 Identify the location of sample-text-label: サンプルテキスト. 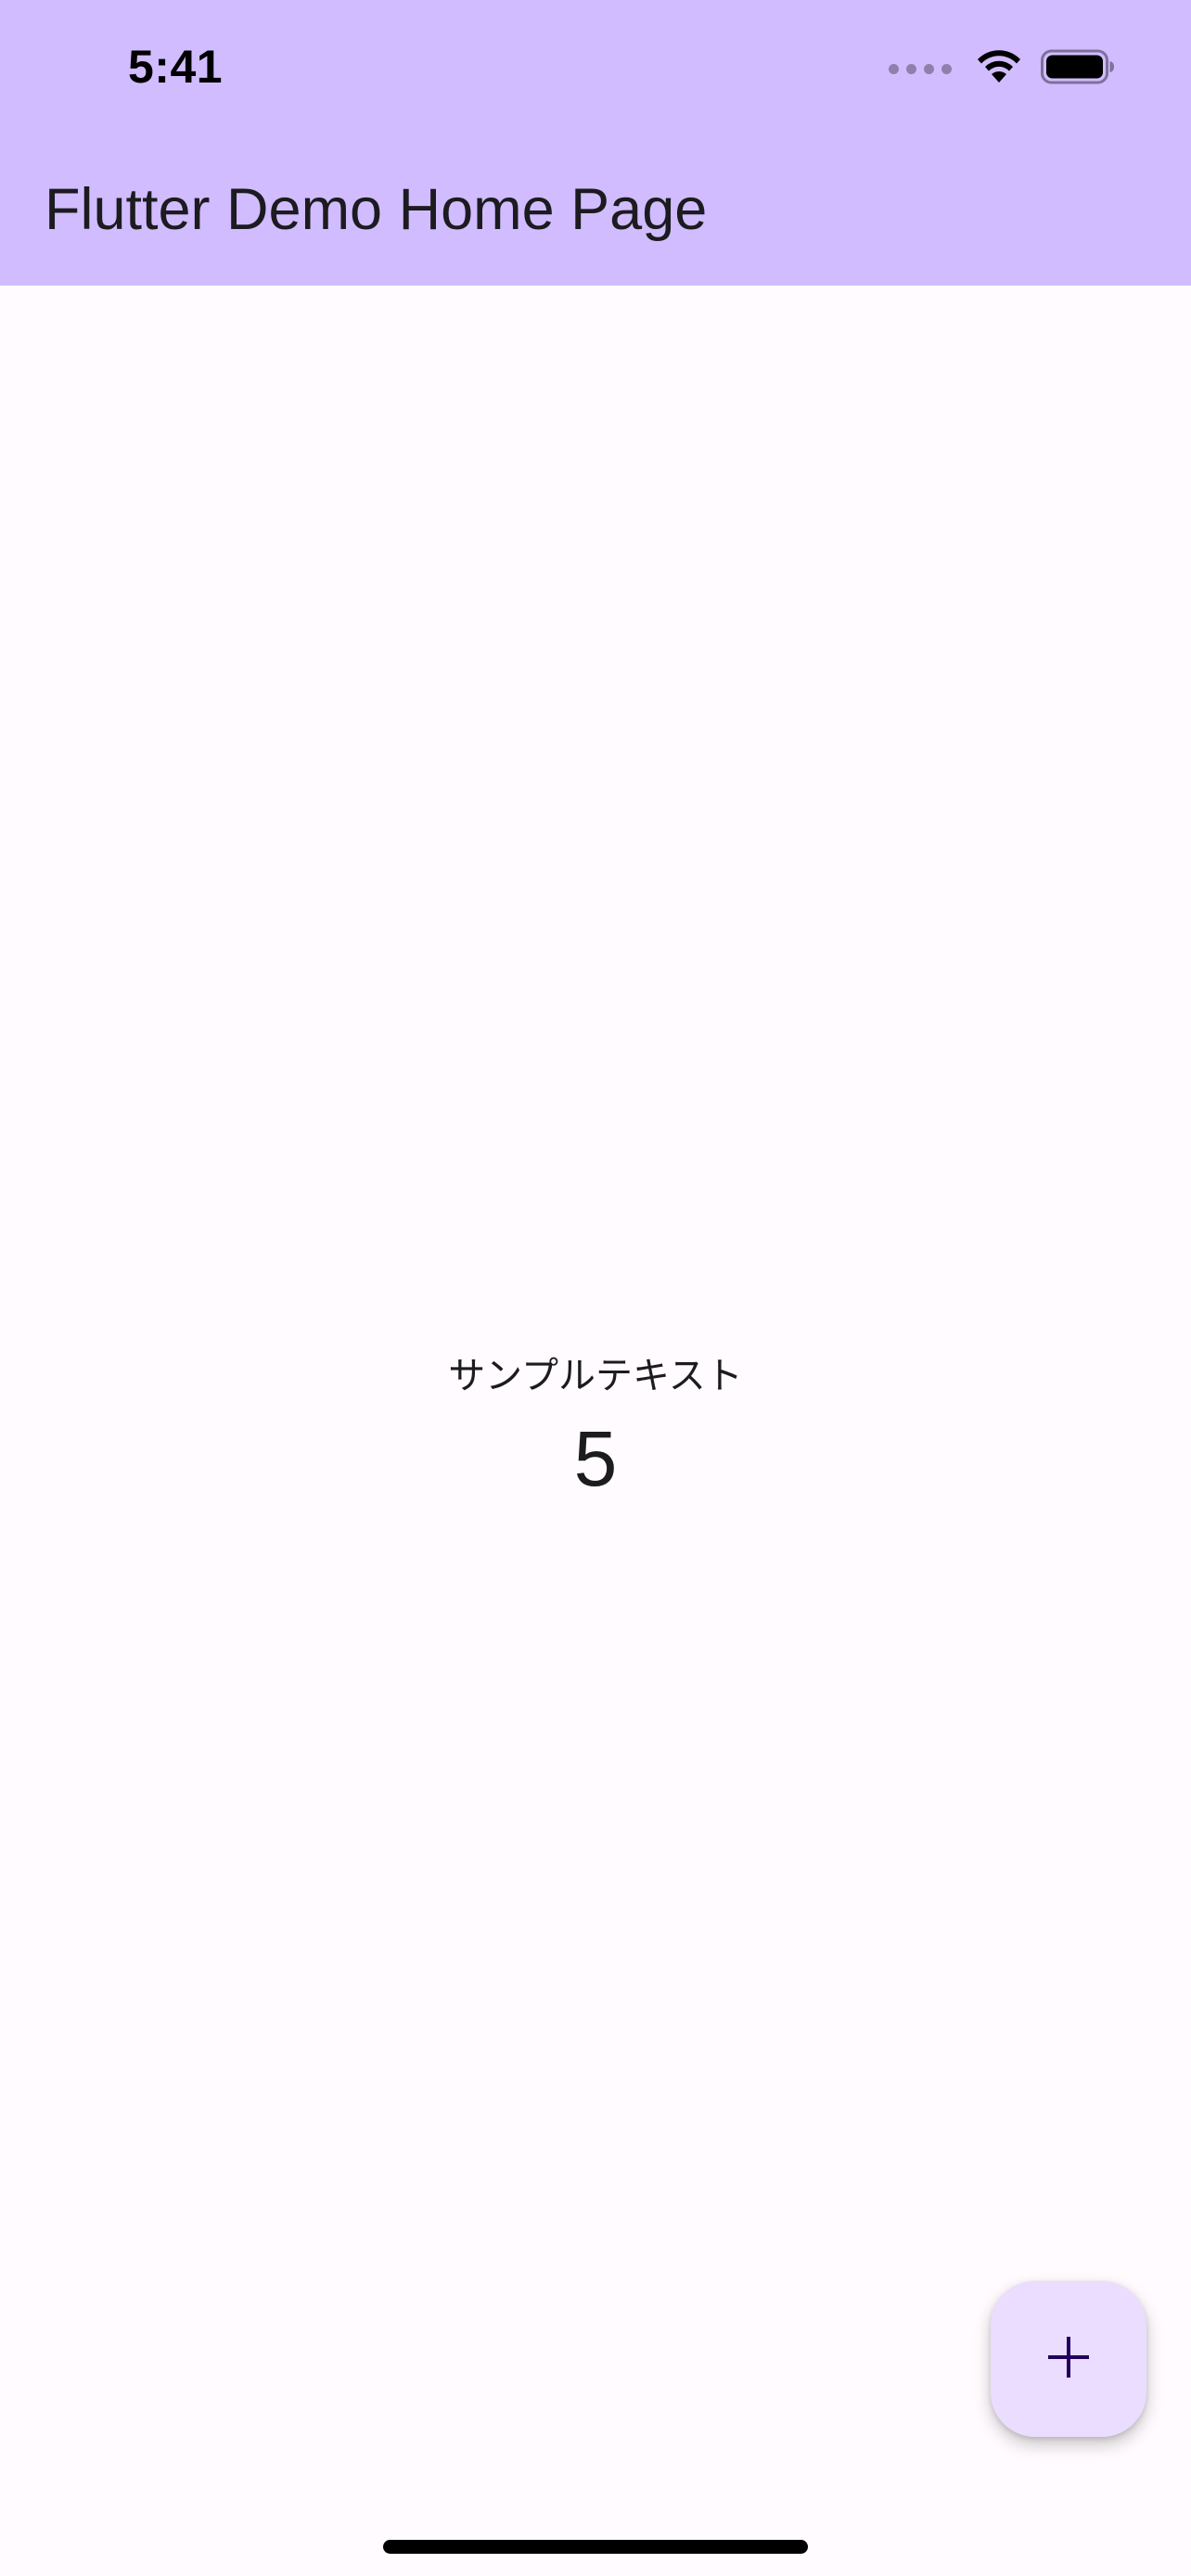
(595, 1376).